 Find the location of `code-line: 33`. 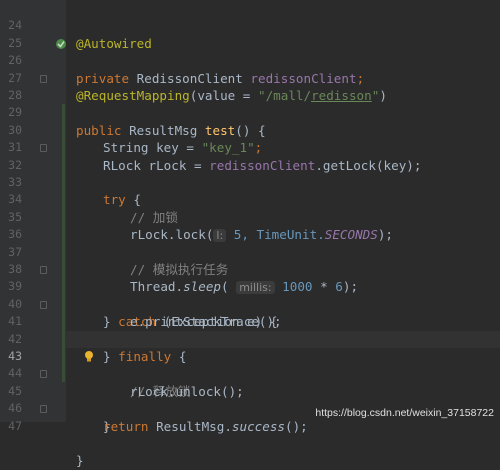

code-line: 33 is located at coordinates (250, 173).